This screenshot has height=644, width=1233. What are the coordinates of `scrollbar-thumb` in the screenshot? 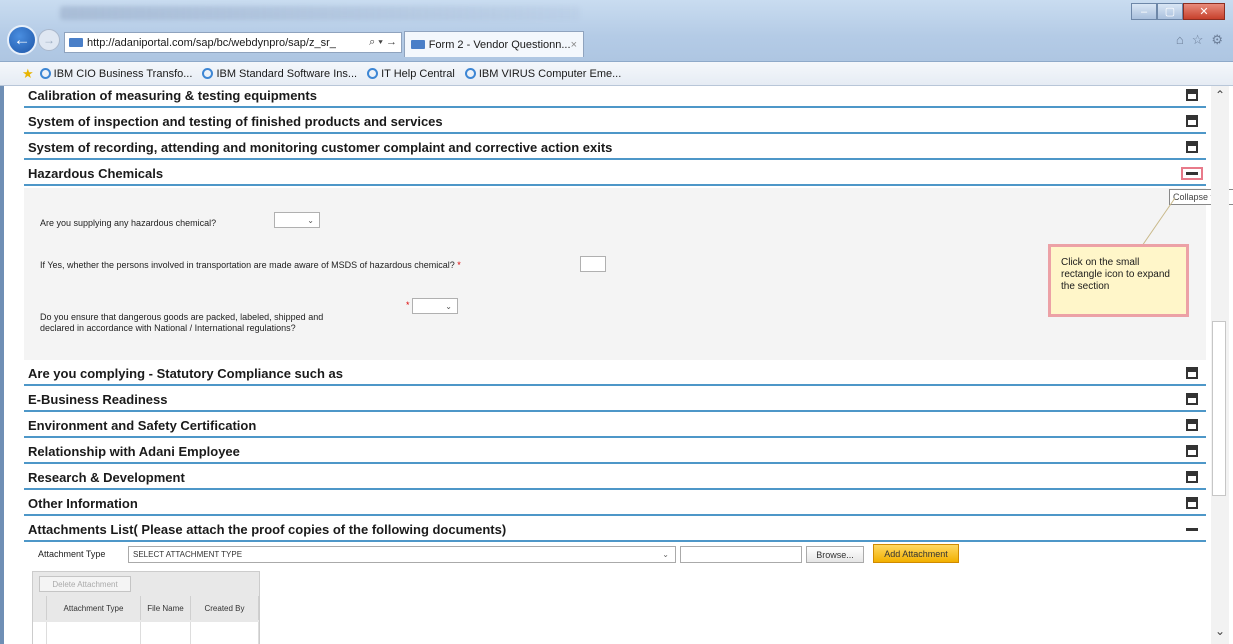 It's located at (1219, 408).